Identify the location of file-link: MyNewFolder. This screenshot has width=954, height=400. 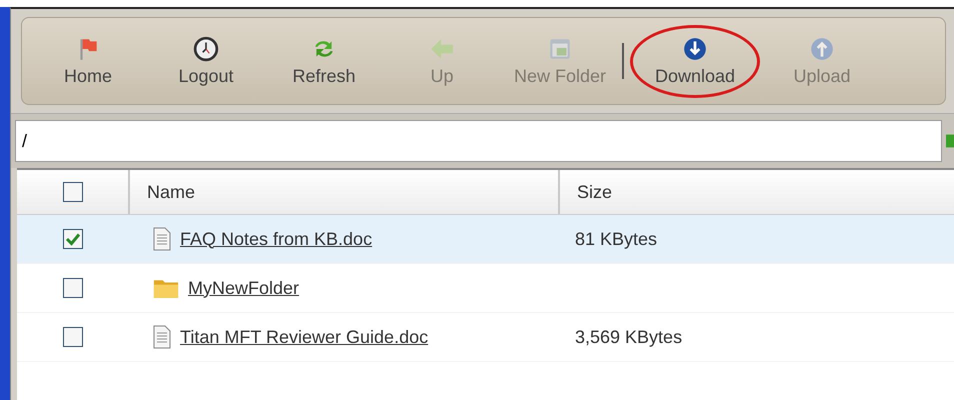
(244, 288).